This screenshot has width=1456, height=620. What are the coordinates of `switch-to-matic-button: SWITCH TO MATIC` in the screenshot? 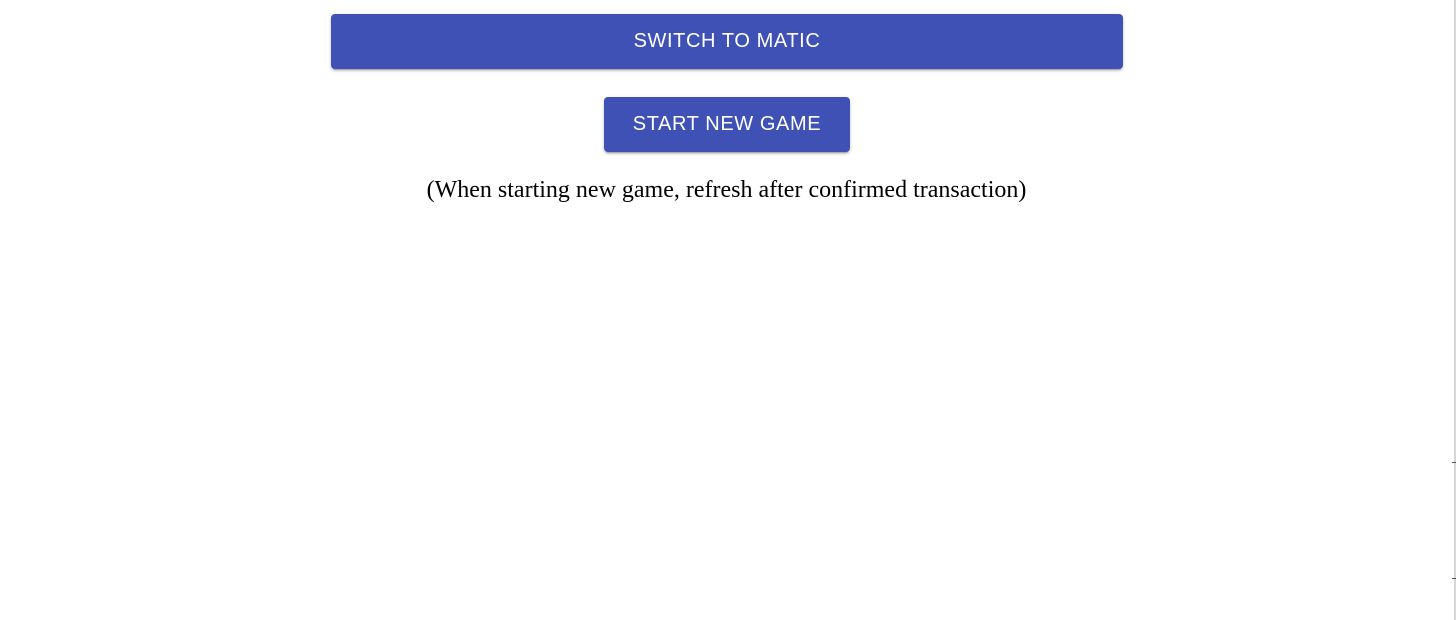 It's located at (727, 41).